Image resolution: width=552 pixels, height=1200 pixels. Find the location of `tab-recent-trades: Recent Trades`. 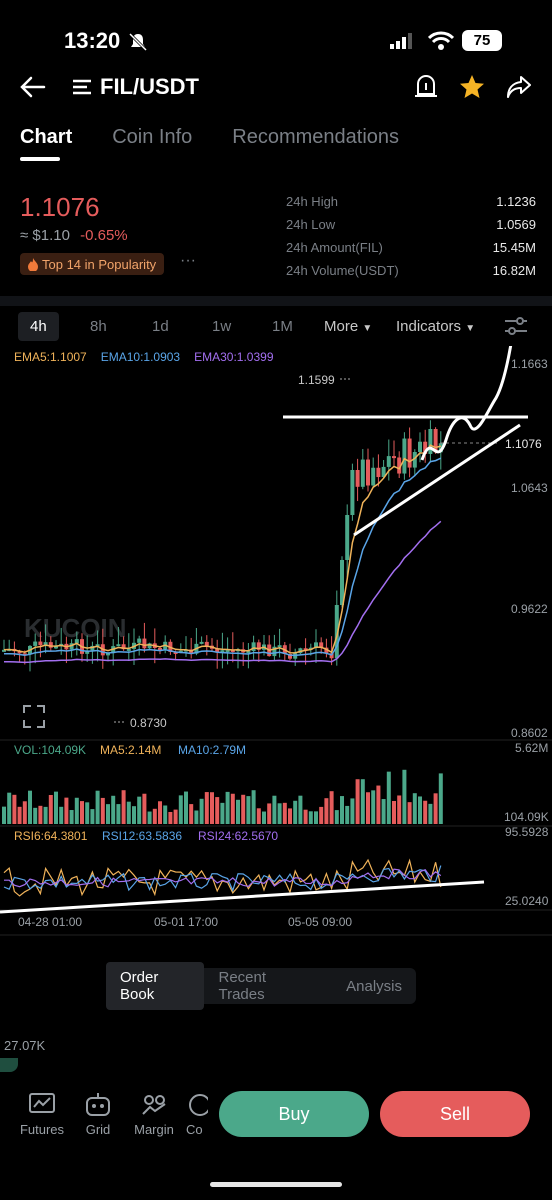

tab-recent-trades: Recent Trades is located at coordinates (263, 986).